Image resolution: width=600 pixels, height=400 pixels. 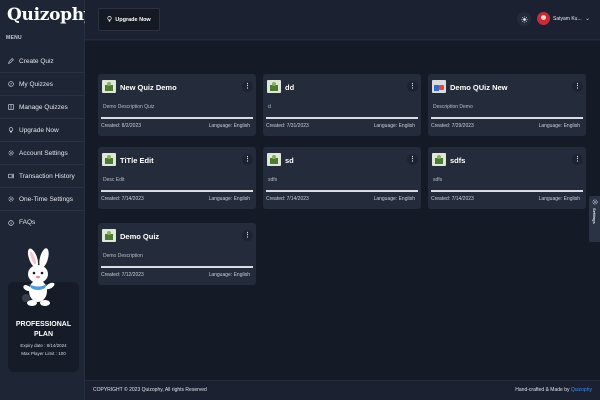 I want to click on pencil-icon, so click(x=11, y=61).